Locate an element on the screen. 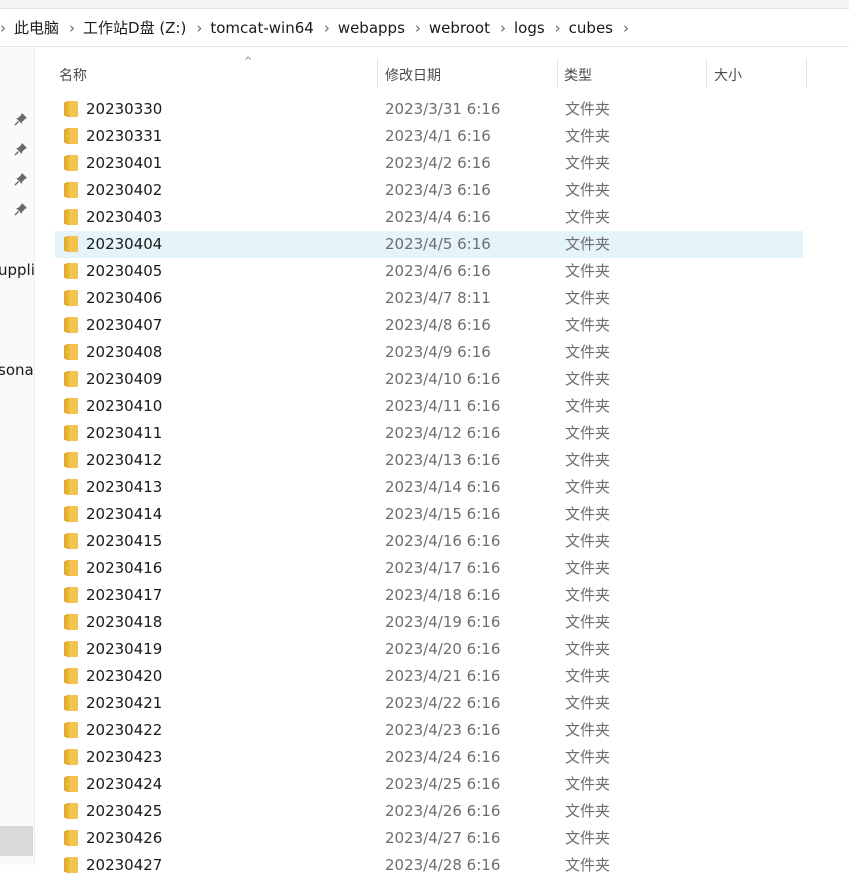  table-row: 20230411 2023/4/12 6:16 文件夹 is located at coordinates (429, 433).